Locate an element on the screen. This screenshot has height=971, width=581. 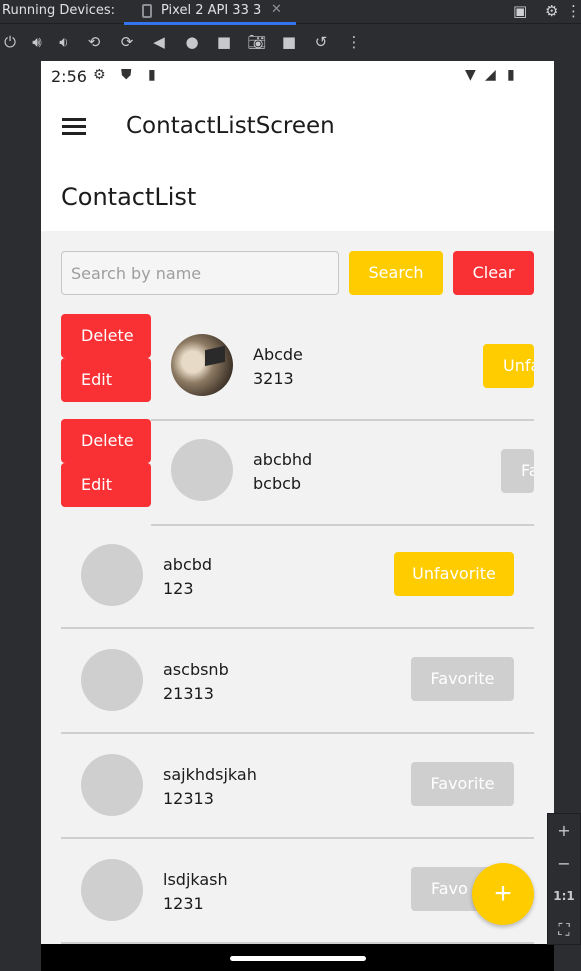
wifi-icon: ▼ is located at coordinates (470, 75).